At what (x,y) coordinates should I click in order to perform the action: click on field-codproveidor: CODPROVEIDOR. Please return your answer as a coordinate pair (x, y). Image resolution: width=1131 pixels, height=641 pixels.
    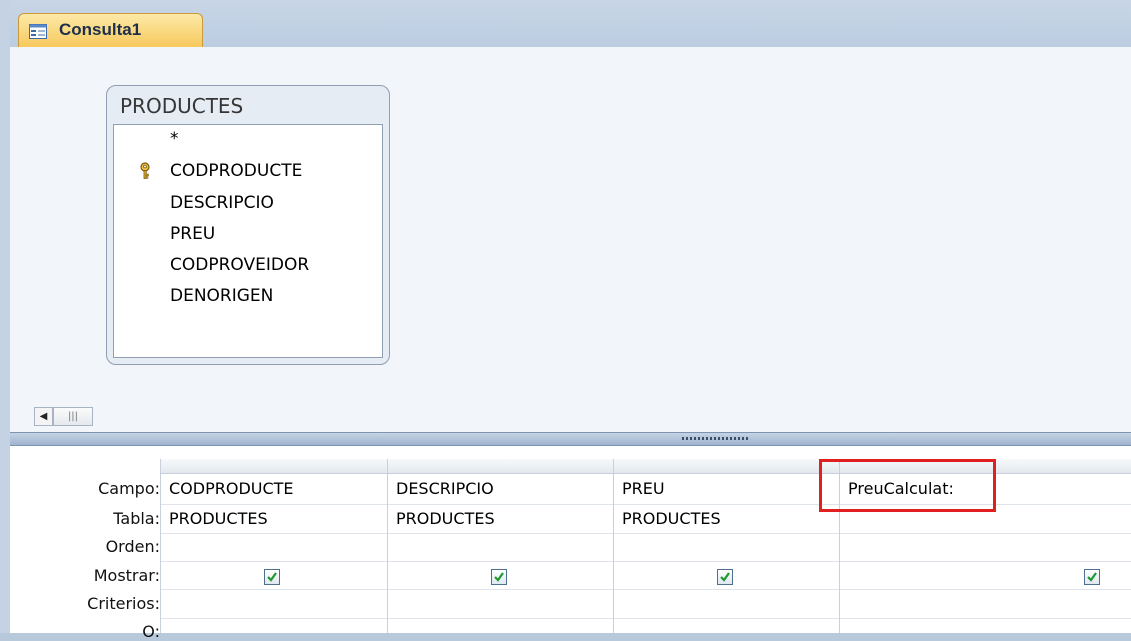
    Looking at the image, I should click on (239, 265).